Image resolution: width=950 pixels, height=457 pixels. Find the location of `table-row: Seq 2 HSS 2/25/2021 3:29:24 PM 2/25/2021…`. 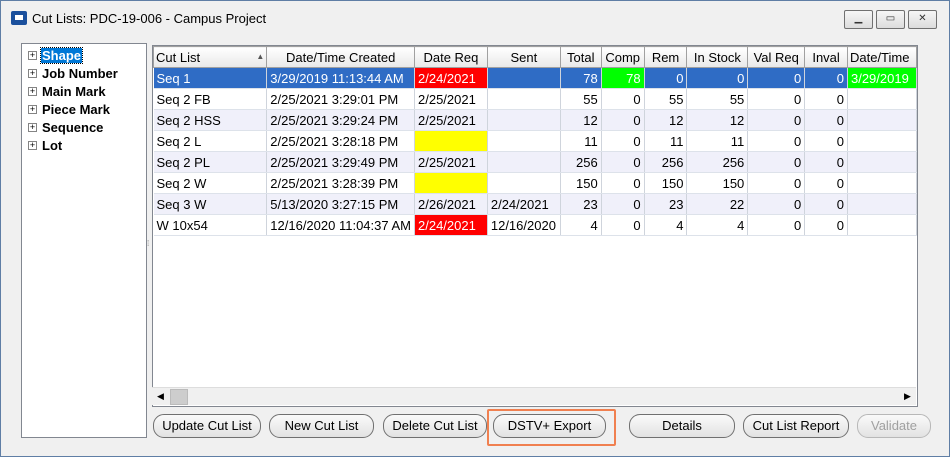

table-row: Seq 2 HSS 2/25/2021 3:29:24 PM 2/25/2021… is located at coordinates (535, 120).